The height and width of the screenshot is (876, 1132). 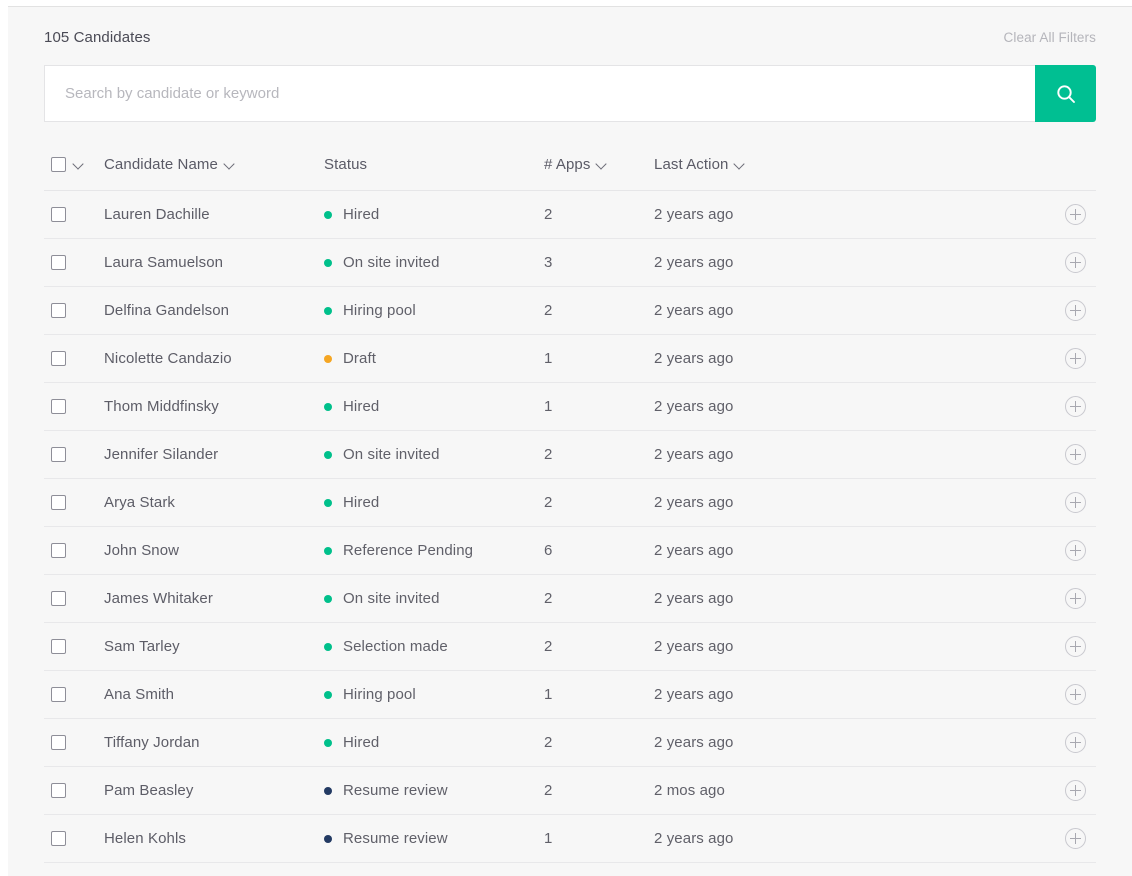 What do you see at coordinates (567, 164) in the screenshot?
I see `column-label-apps: # Apps` at bounding box center [567, 164].